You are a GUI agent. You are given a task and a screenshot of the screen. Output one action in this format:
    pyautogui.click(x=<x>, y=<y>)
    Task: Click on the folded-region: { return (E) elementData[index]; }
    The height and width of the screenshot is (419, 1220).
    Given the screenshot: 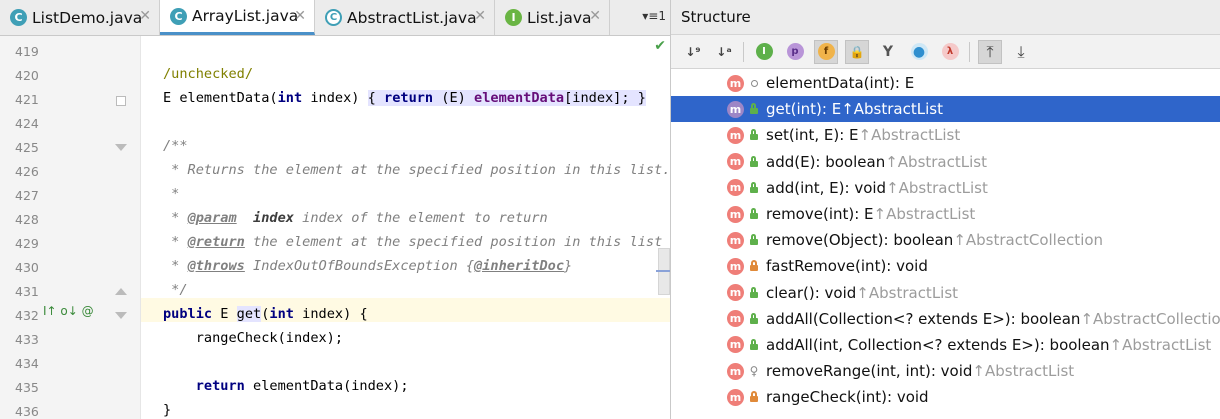 What is the action you would take?
    pyautogui.click(x=506, y=98)
    